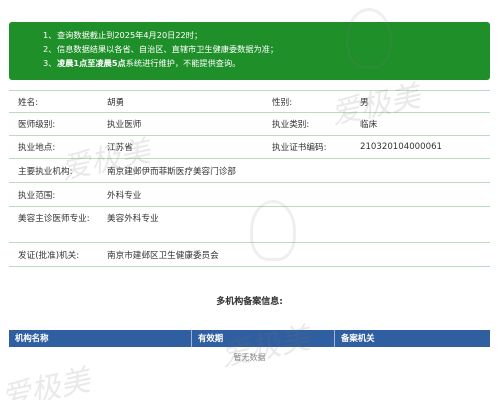 Image resolution: width=500 pixels, height=400 pixels. I want to click on info-row-name: 姓名: 胡勇 性别: 男, so click(249, 101).